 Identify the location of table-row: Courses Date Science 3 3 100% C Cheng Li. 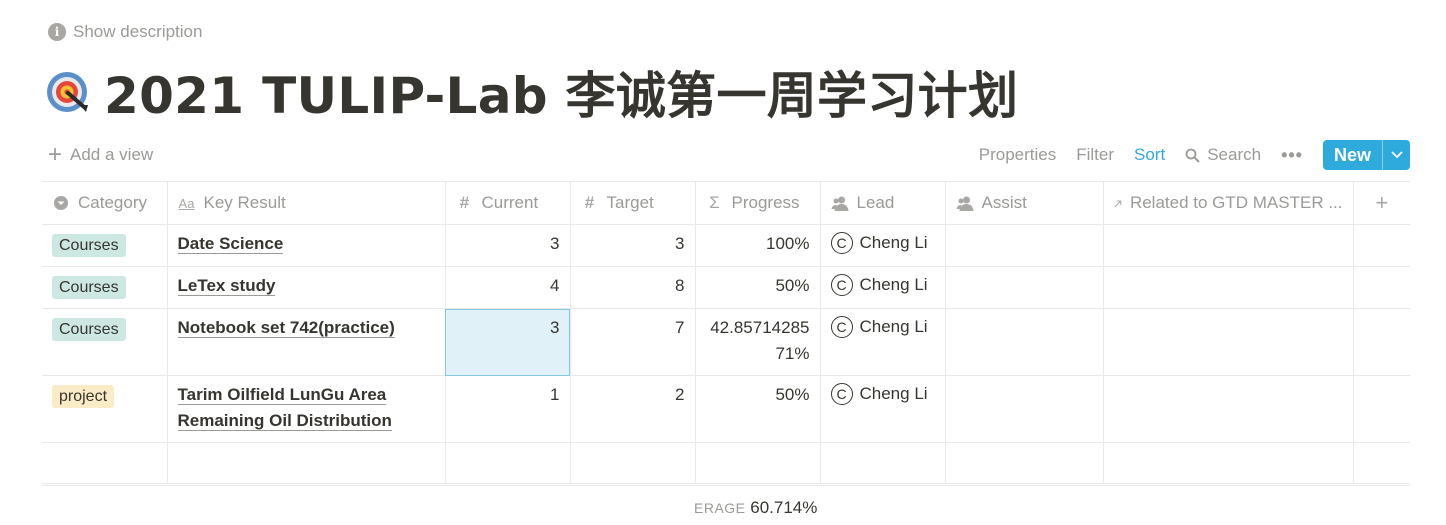
(726, 245).